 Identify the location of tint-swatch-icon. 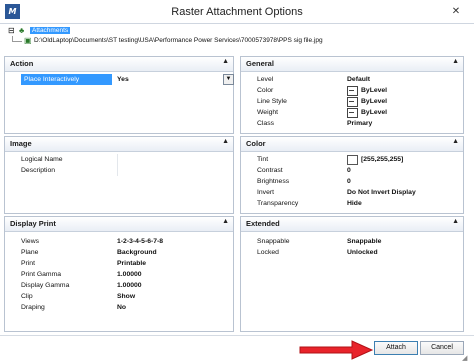
(352, 160).